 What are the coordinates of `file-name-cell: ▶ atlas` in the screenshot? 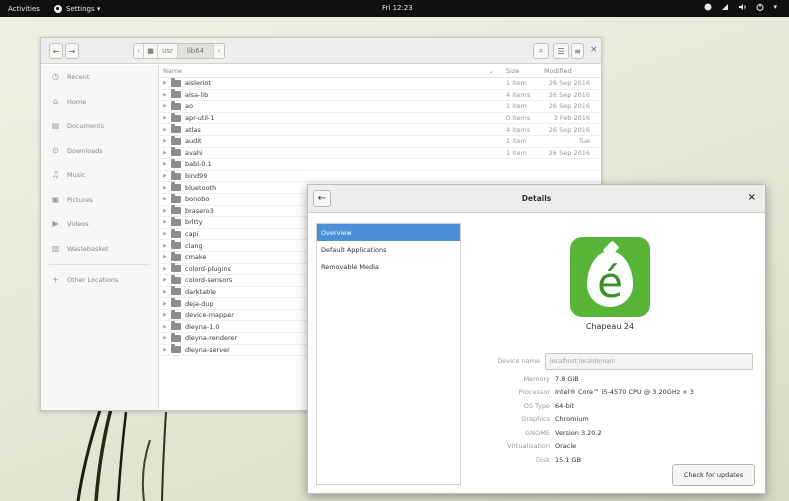 It's located at (330, 129).